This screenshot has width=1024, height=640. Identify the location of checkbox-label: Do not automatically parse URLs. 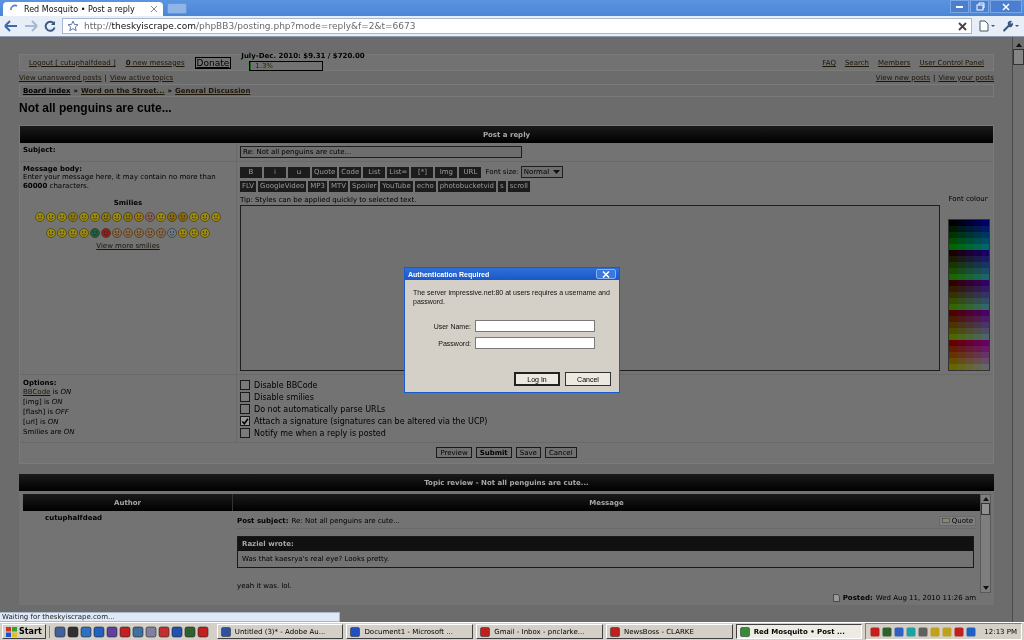
(320, 409).